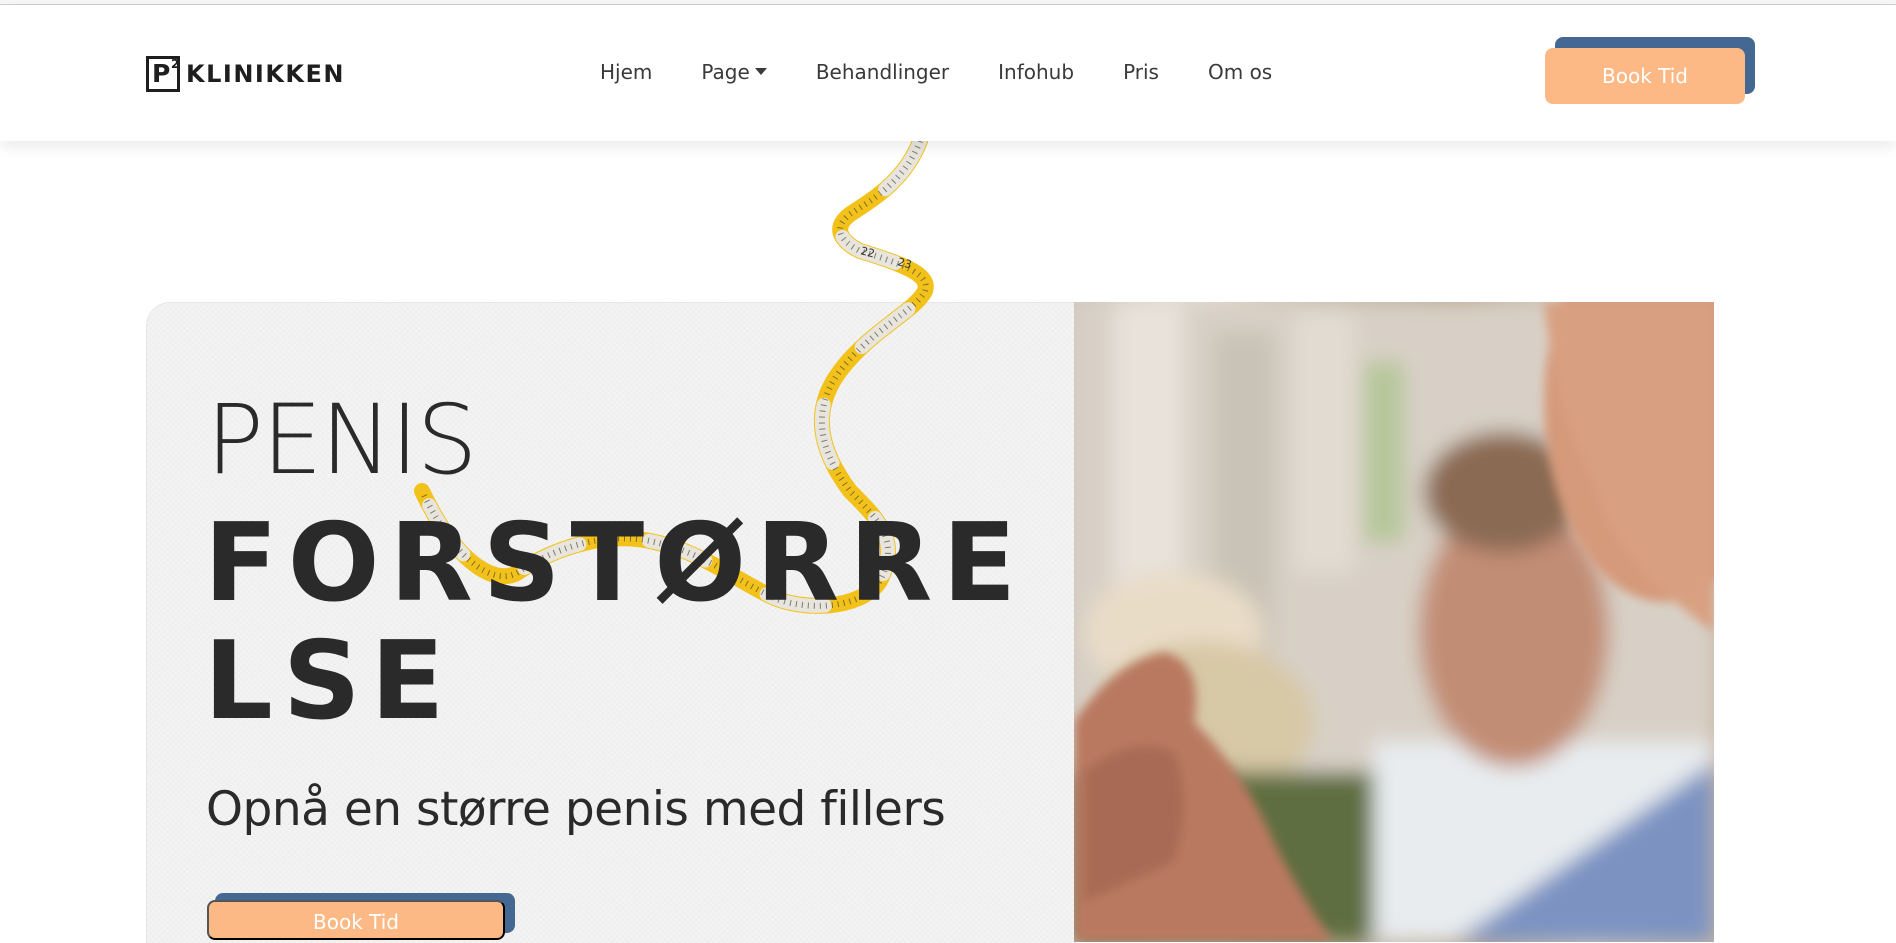 This screenshot has height=943, width=1896. Describe the element at coordinates (904, 263) in the screenshot. I see `tape-number-23: 23` at that location.